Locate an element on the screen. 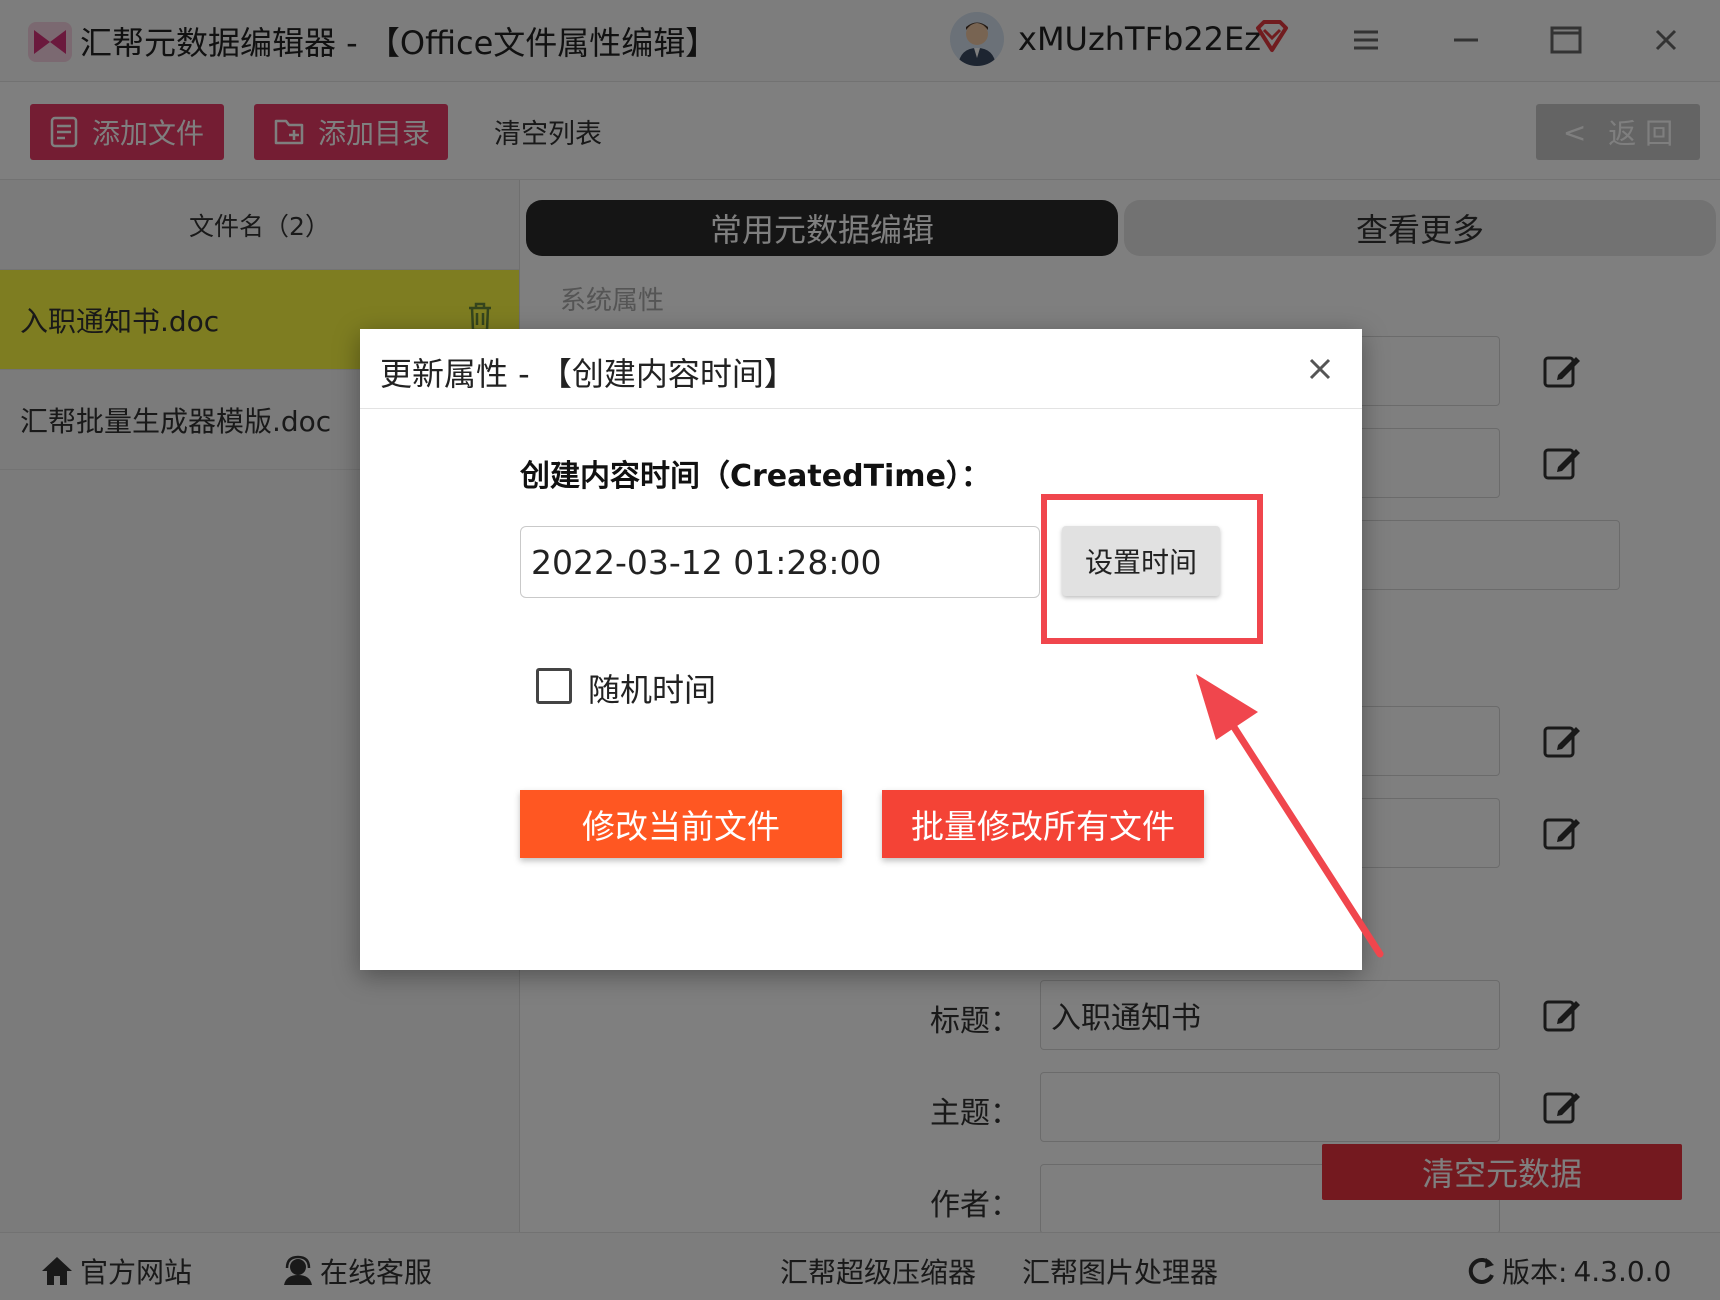 The width and height of the screenshot is (1720, 1300). created-time-input: 2022-03-12 01:28:00 is located at coordinates (780, 562).